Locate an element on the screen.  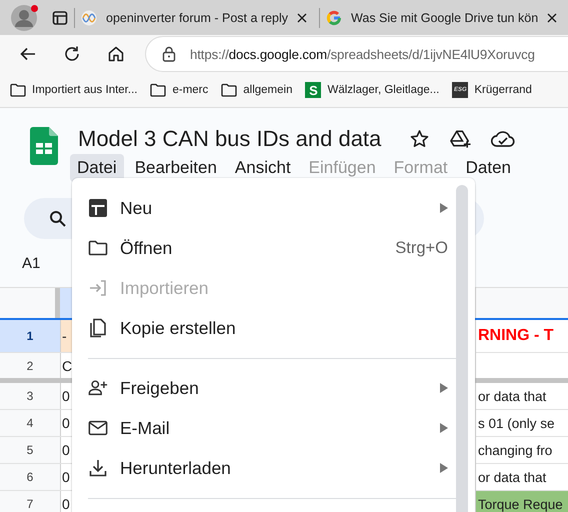
row-header: 6 is located at coordinates (30, 477).